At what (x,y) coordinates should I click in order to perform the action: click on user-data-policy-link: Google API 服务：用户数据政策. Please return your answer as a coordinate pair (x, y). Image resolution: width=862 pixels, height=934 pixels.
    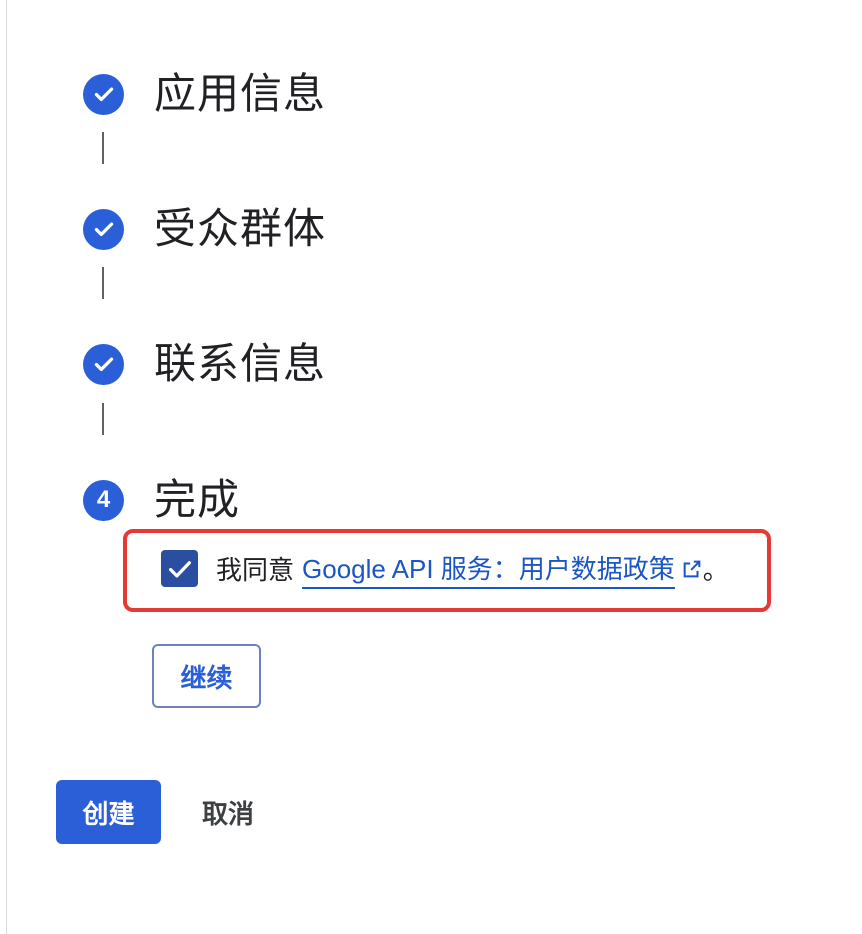
    Looking at the image, I should click on (488, 569).